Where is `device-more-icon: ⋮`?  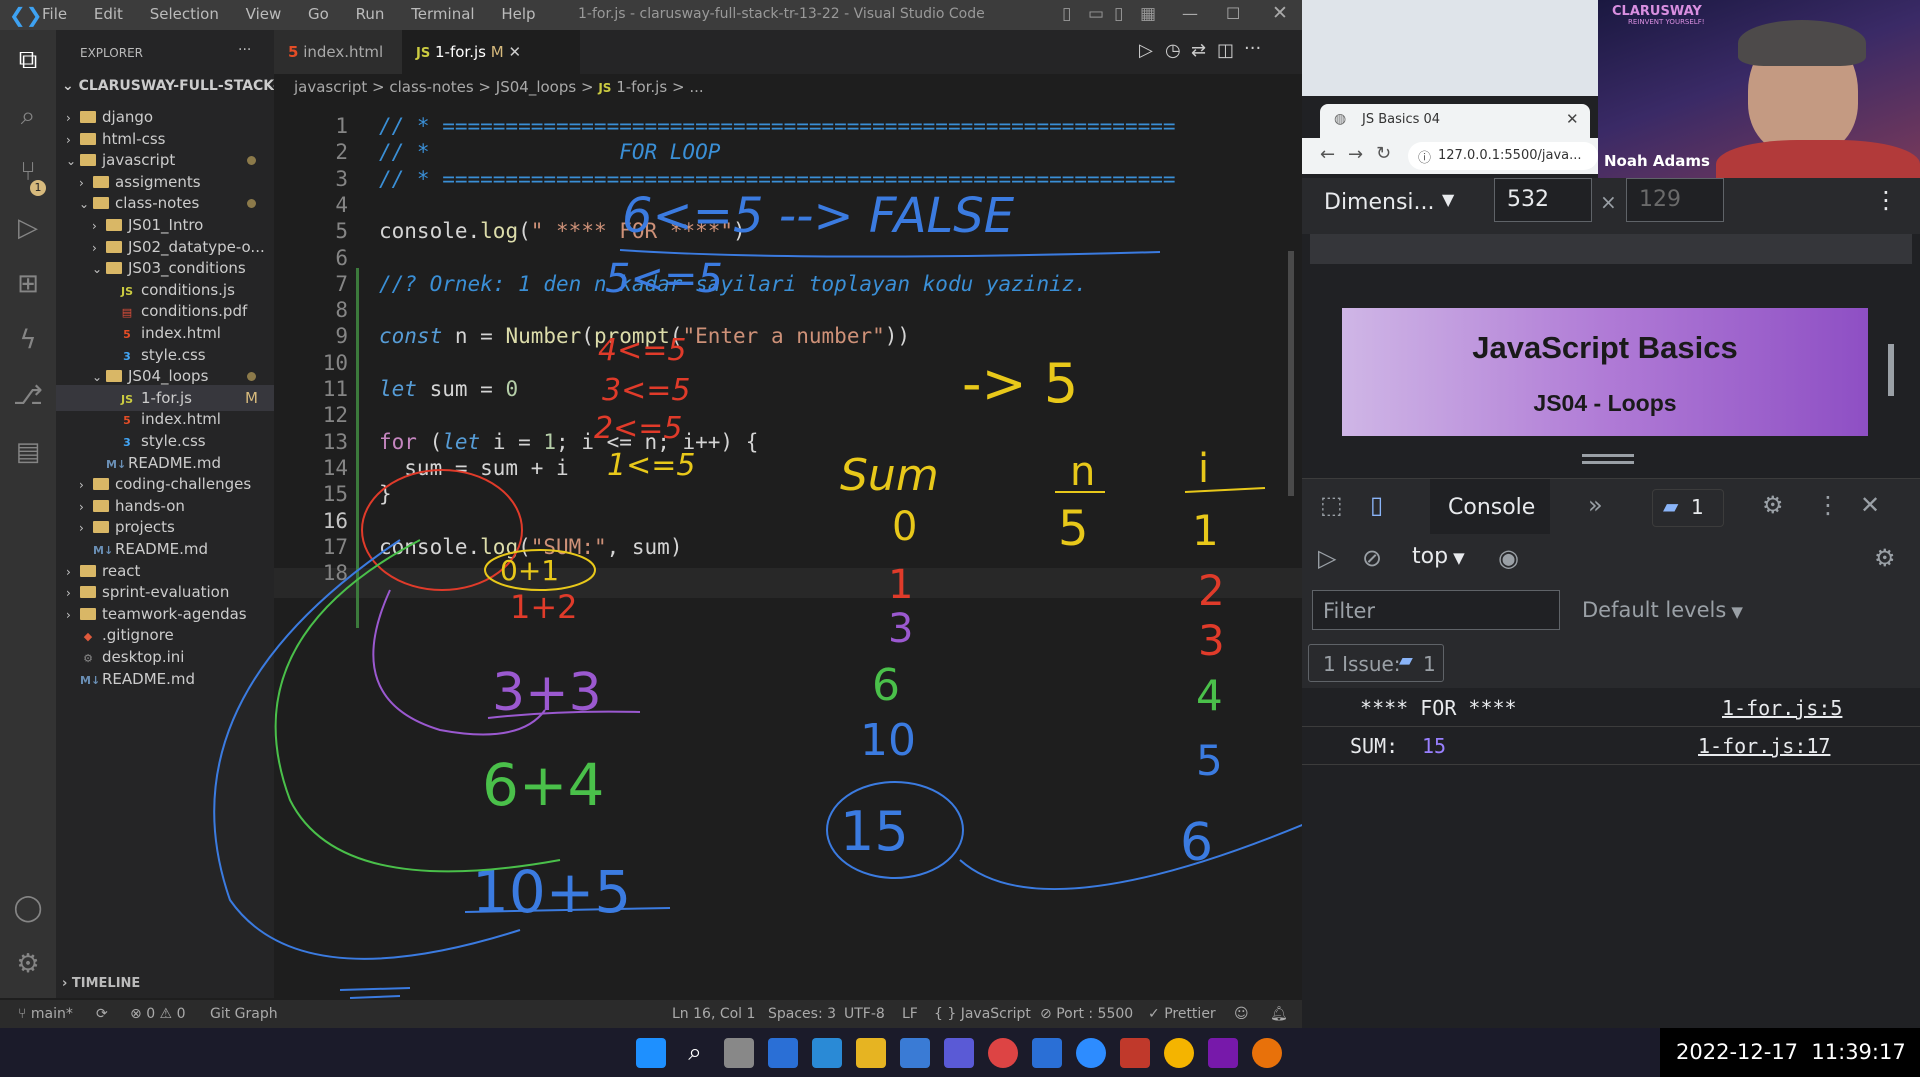 device-more-icon: ⋮ is located at coordinates (1886, 200).